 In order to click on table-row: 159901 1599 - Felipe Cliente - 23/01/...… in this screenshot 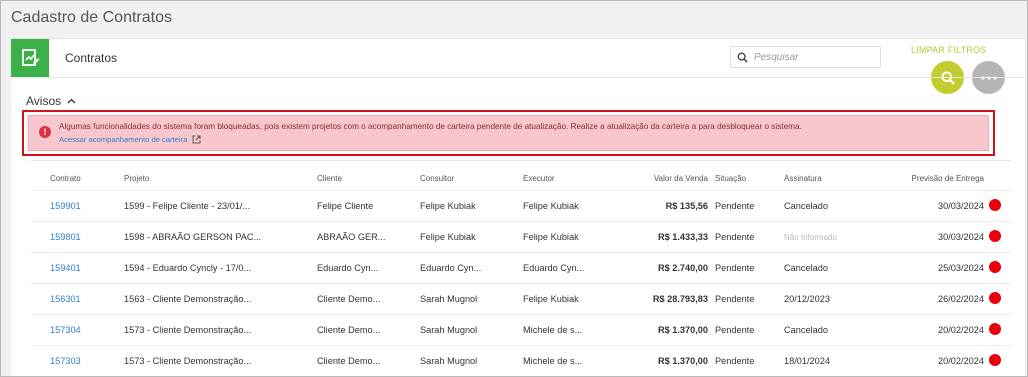, I will do `click(518, 205)`.